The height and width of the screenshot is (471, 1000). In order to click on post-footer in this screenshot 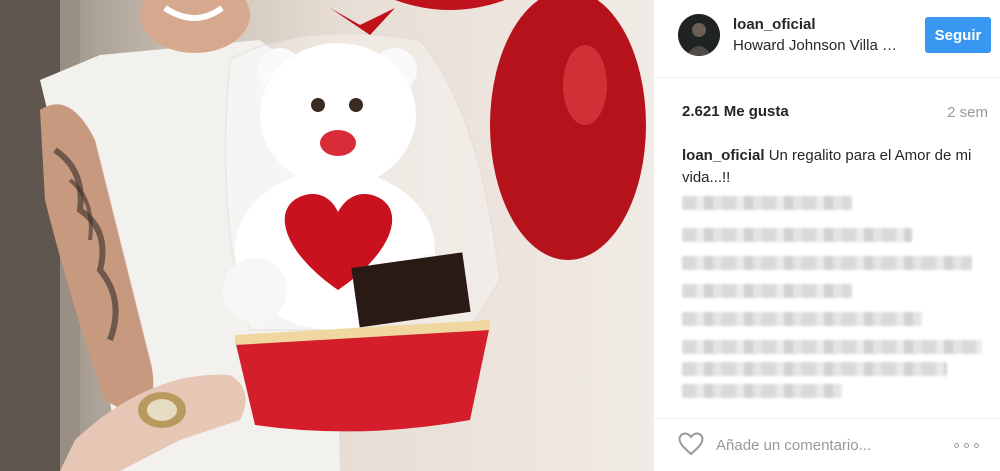, I will do `click(827, 444)`.